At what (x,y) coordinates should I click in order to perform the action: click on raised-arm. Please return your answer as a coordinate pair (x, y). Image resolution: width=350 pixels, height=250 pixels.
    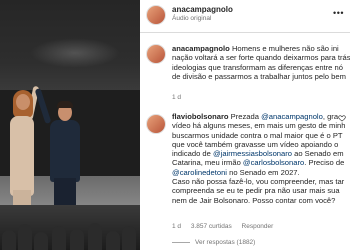
    Looking at the image, I should click on (43, 106).